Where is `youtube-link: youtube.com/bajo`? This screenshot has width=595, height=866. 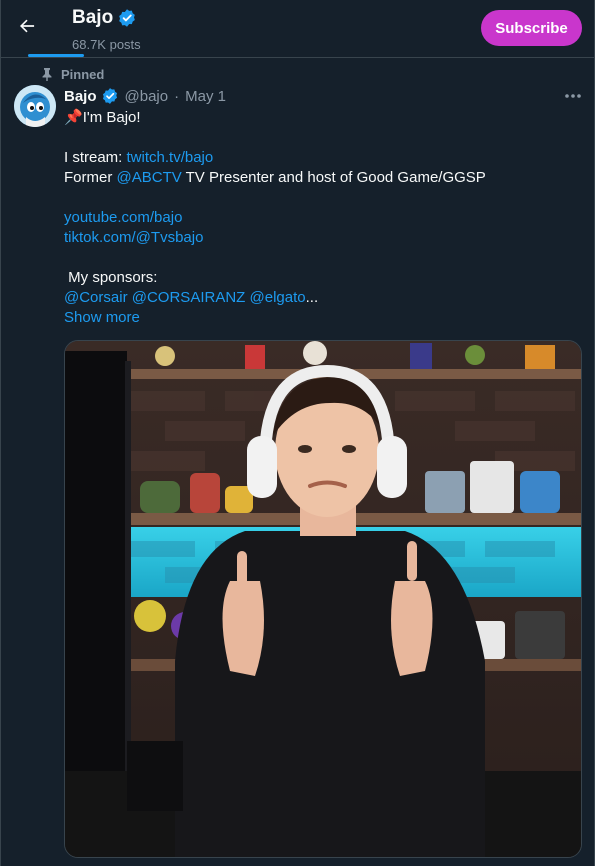 youtube-link: youtube.com/bajo is located at coordinates (123, 217).